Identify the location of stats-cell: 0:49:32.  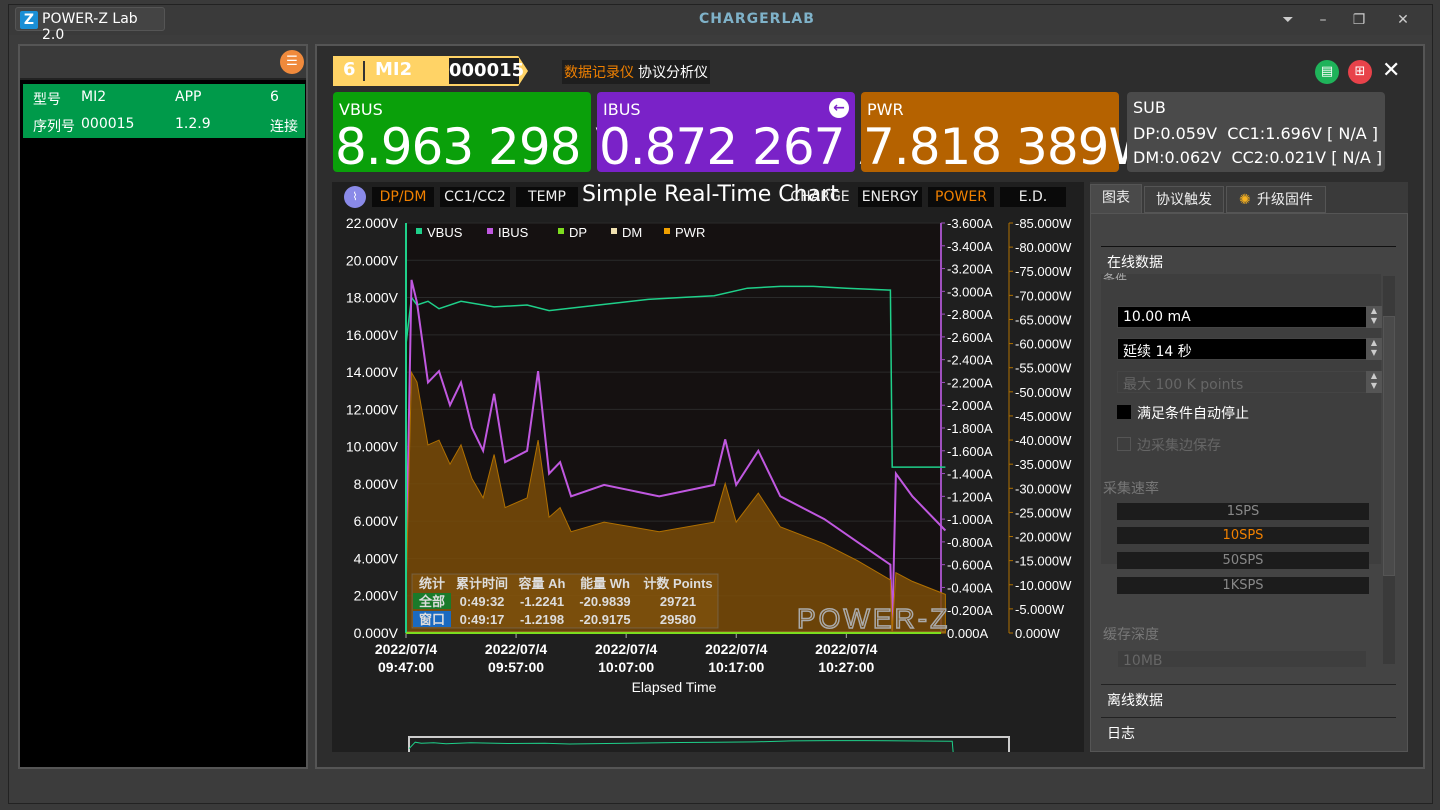
(482, 601).